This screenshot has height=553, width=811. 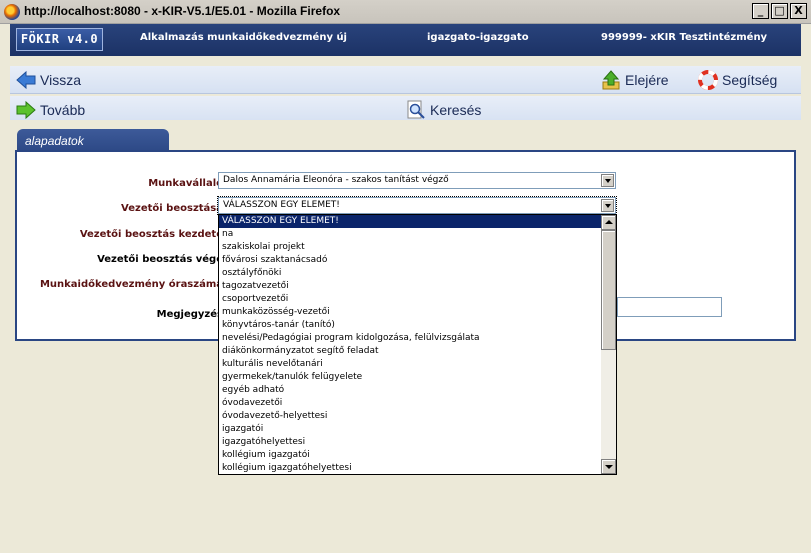 I want to click on current-user: igazgato-igazgato, so click(x=478, y=37).